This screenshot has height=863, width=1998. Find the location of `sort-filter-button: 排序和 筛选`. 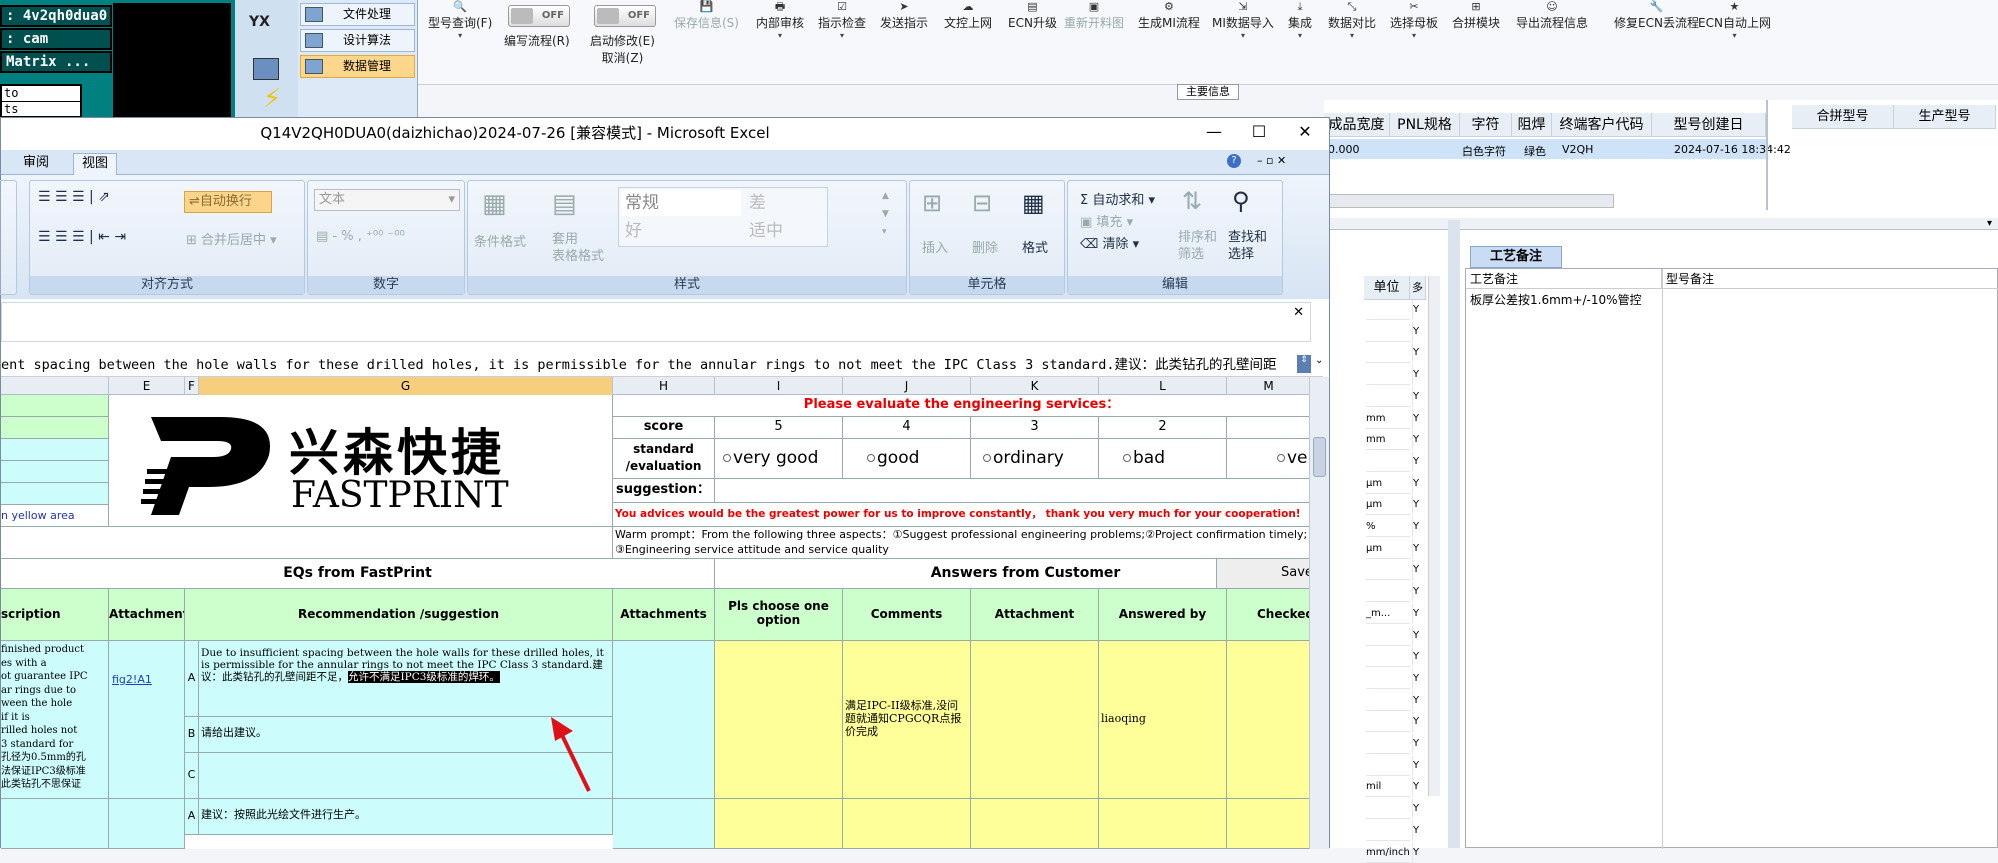

sort-filter-button: 排序和 筛选 is located at coordinates (1197, 246).